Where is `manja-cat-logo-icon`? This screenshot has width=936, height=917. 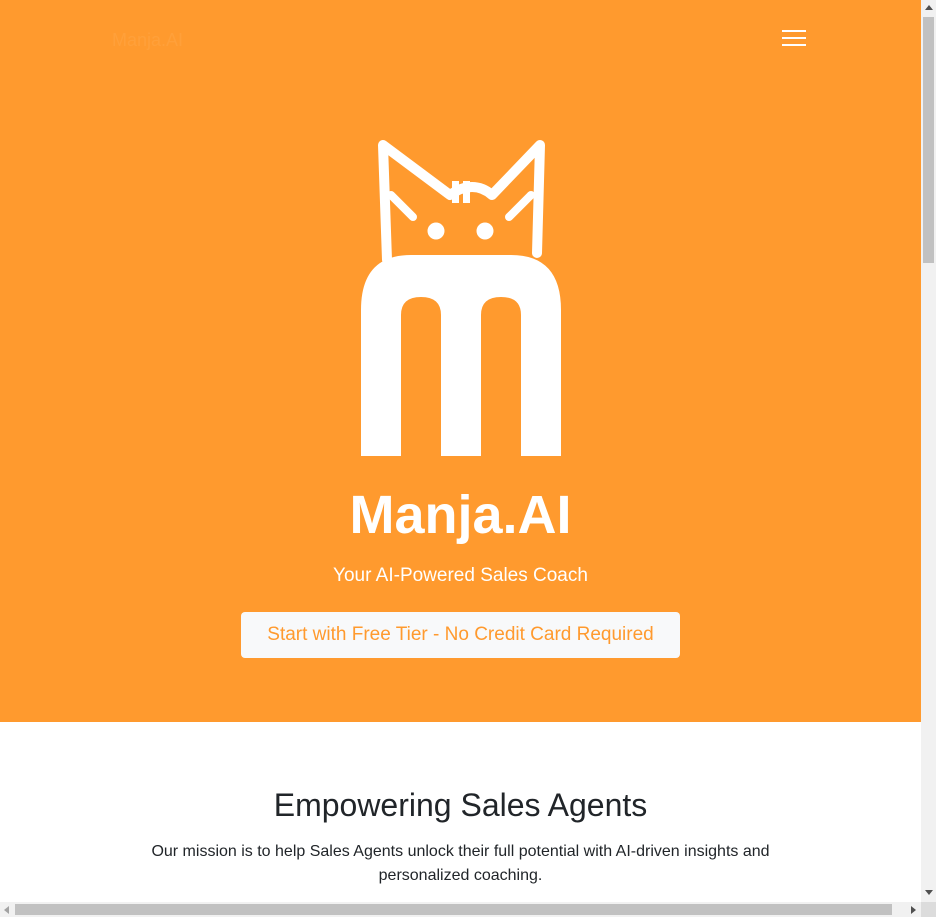 manja-cat-logo-icon is located at coordinates (461, 298).